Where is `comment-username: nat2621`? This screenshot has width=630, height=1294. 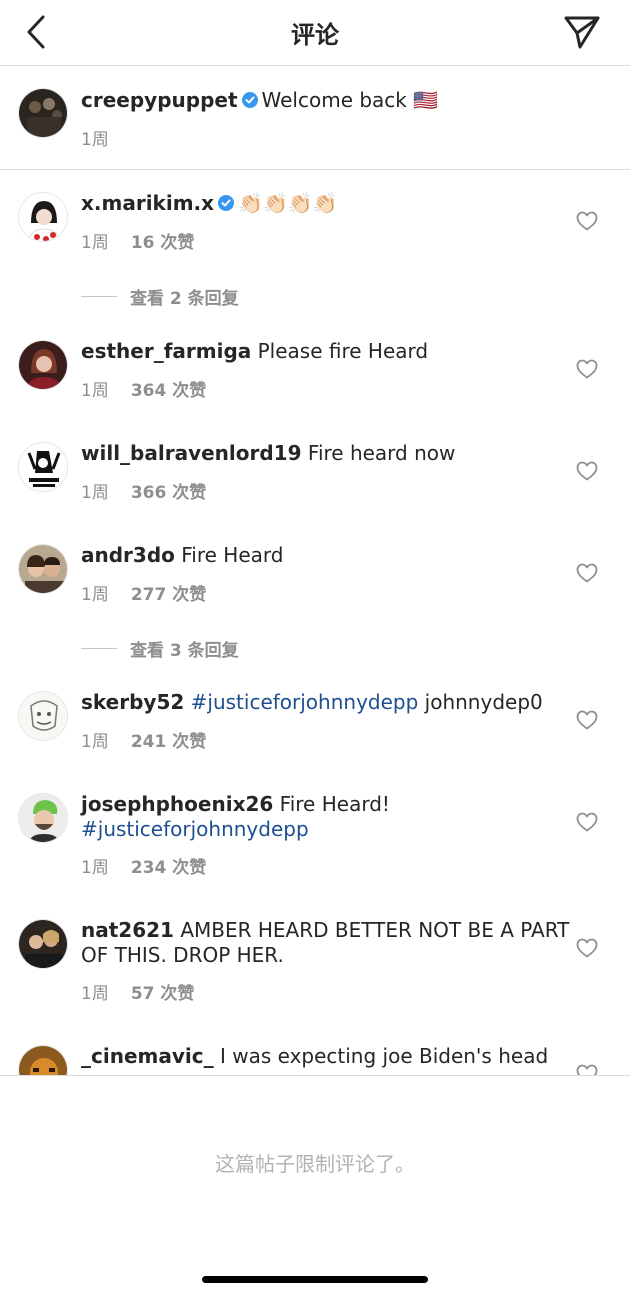
comment-username: nat2621 is located at coordinates (127, 930).